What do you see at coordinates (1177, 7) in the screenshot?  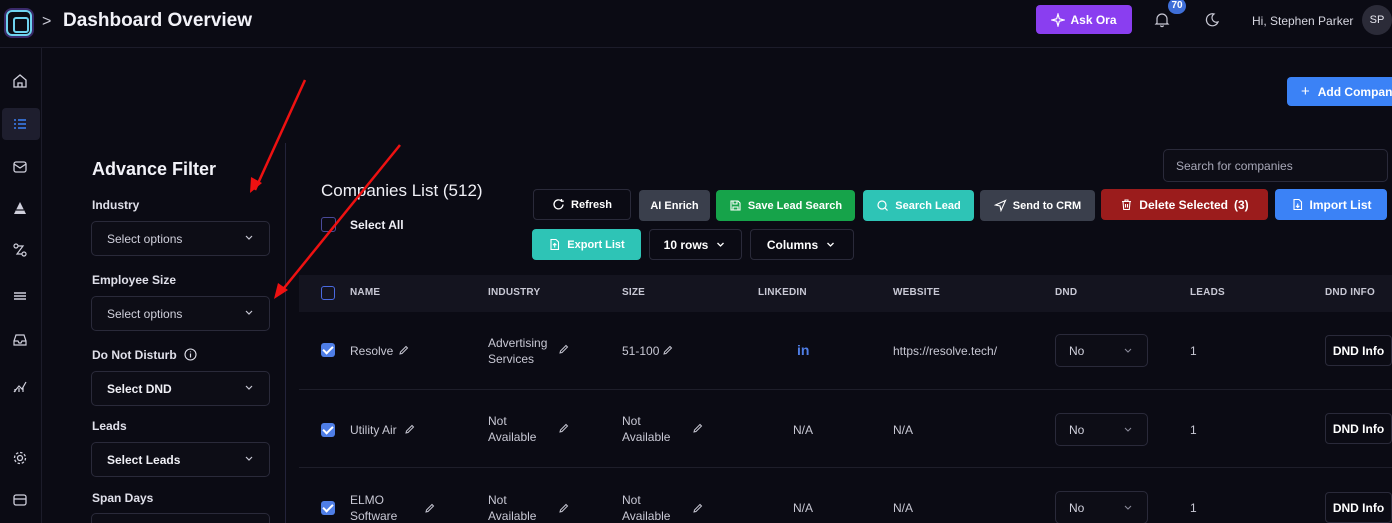 I see `notification-badge: 70` at bounding box center [1177, 7].